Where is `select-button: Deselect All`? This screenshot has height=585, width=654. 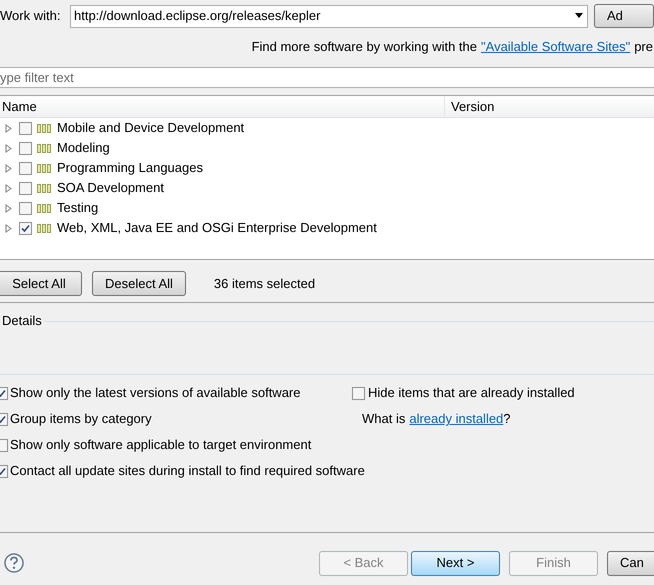 select-button: Deselect All is located at coordinates (139, 283).